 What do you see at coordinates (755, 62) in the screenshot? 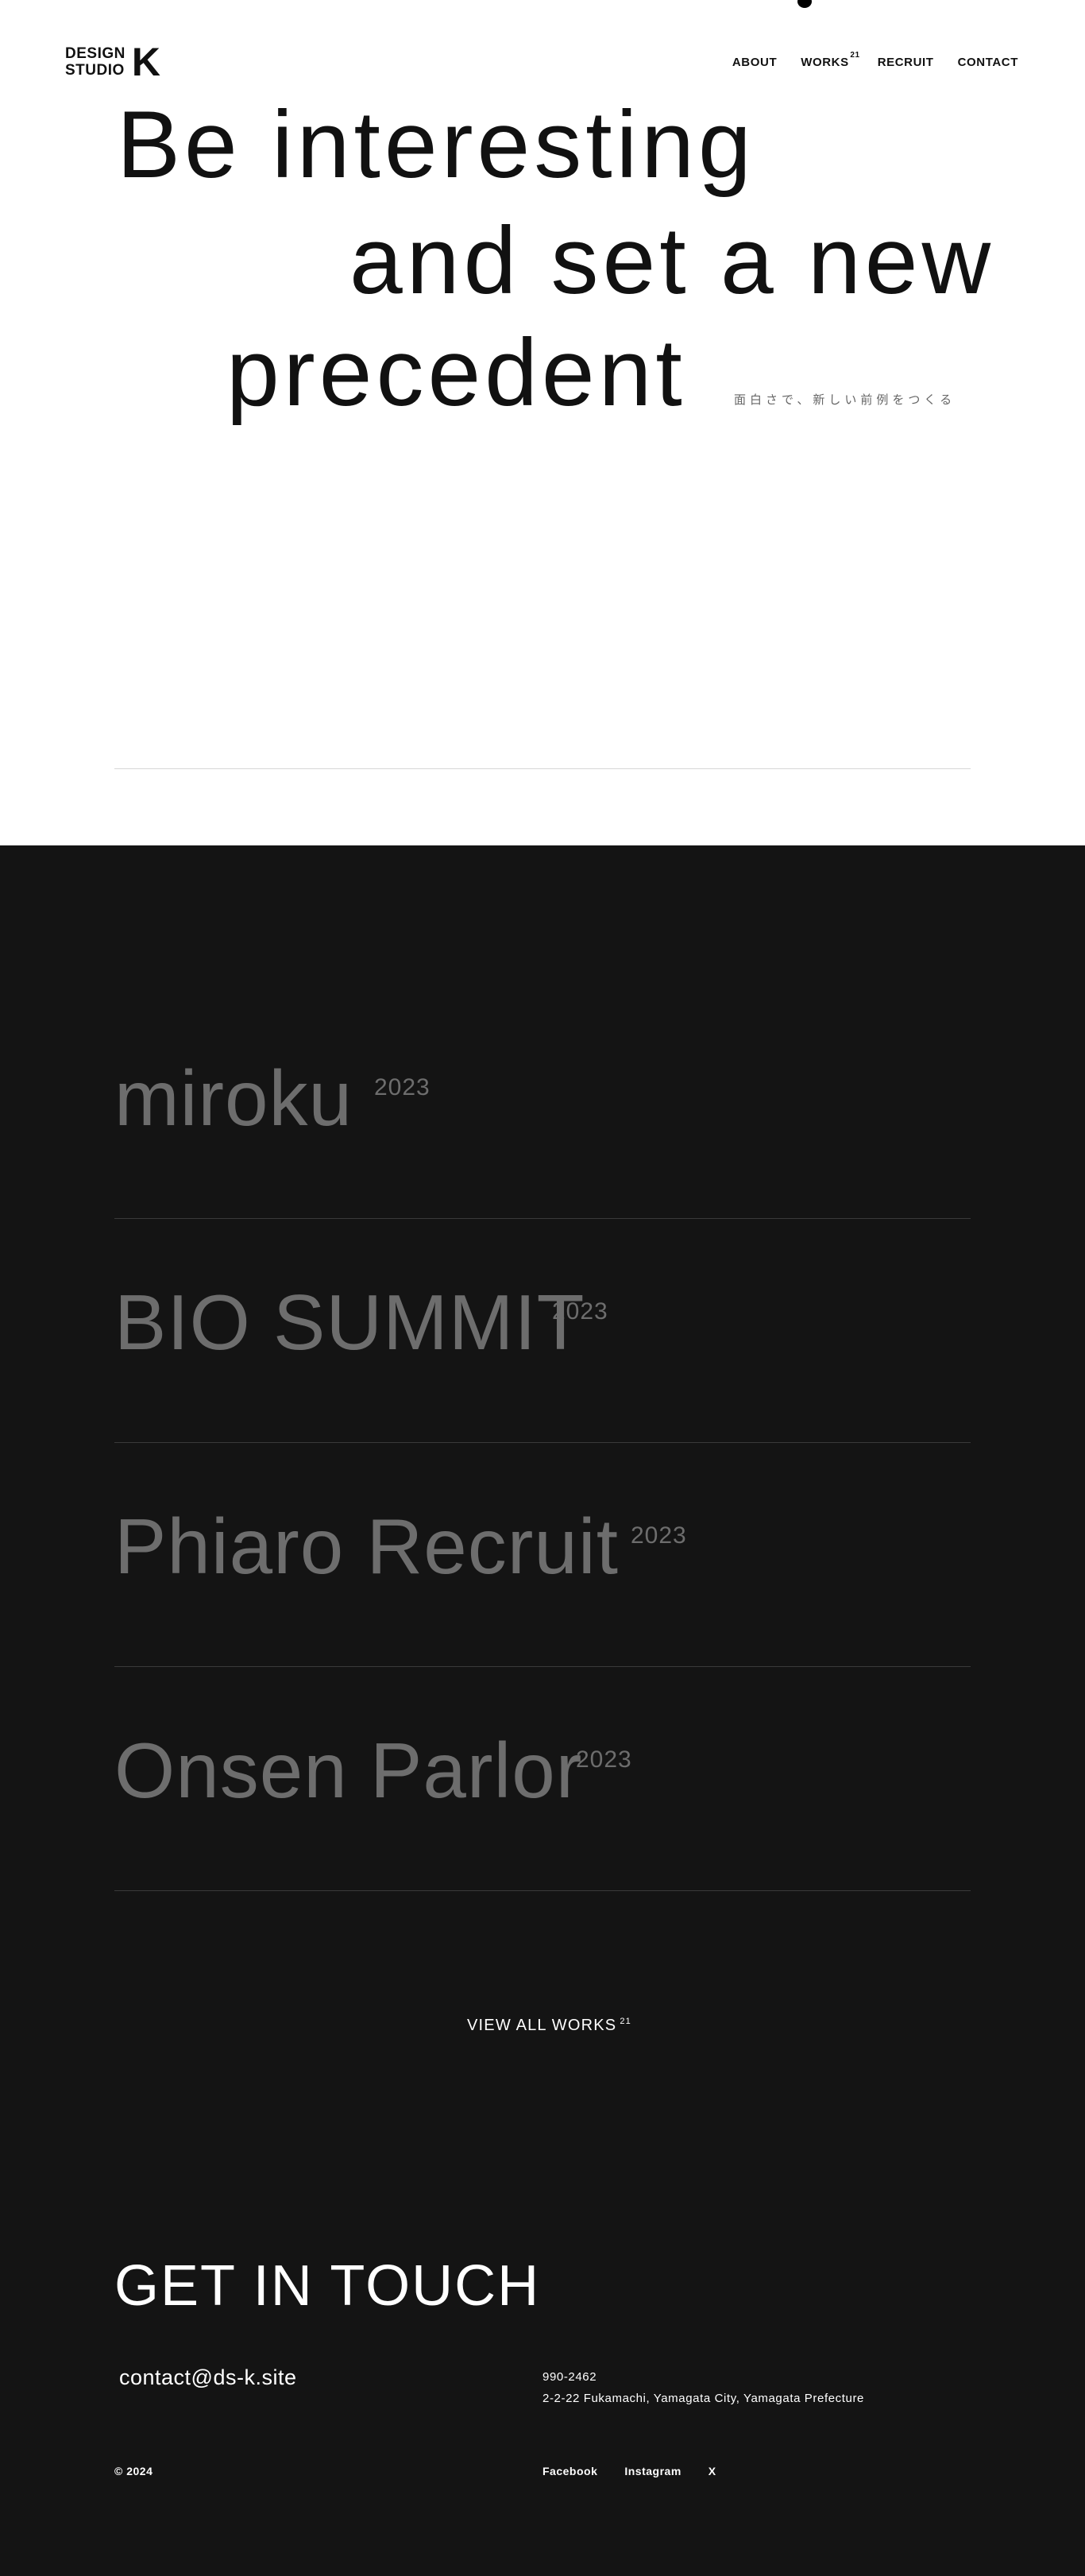
I see `nav-about: ABOUT` at bounding box center [755, 62].